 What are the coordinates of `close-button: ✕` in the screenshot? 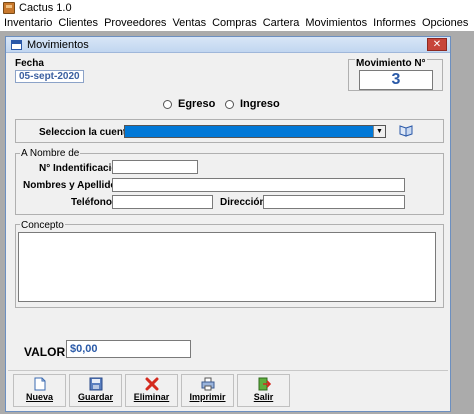 It's located at (437, 44).